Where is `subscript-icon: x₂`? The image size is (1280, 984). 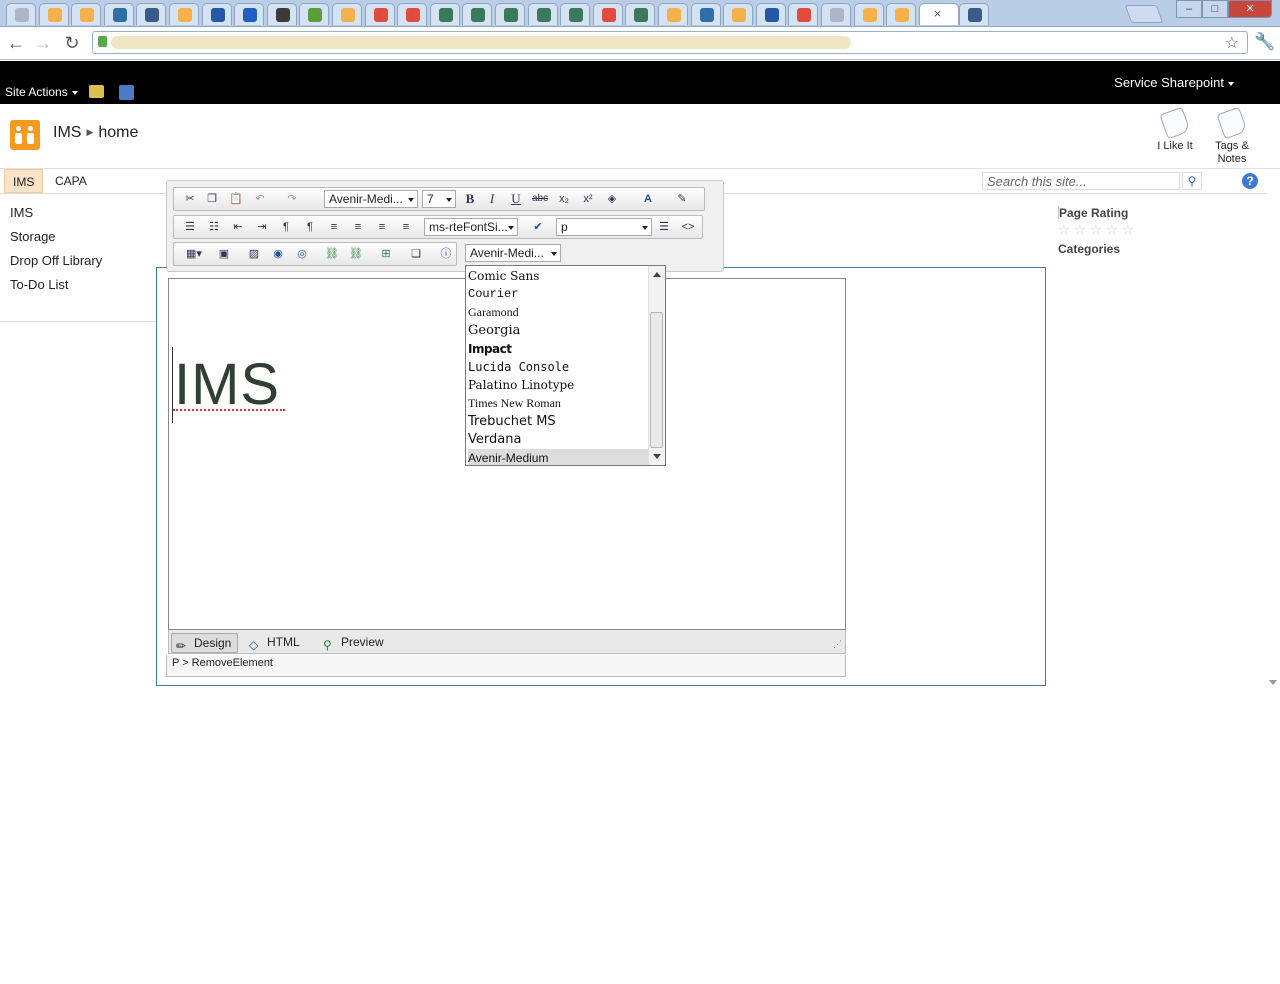 subscript-icon: x₂ is located at coordinates (564, 199).